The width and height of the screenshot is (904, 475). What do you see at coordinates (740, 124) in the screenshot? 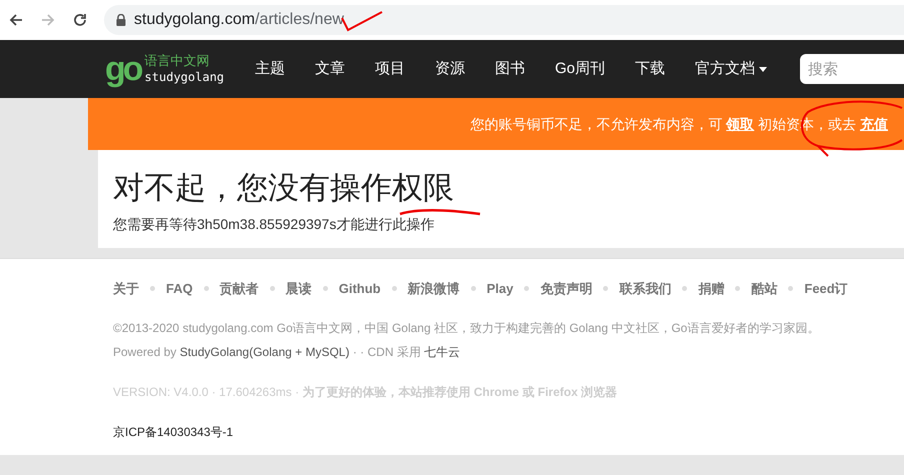
I see `claim-link: 领取` at bounding box center [740, 124].